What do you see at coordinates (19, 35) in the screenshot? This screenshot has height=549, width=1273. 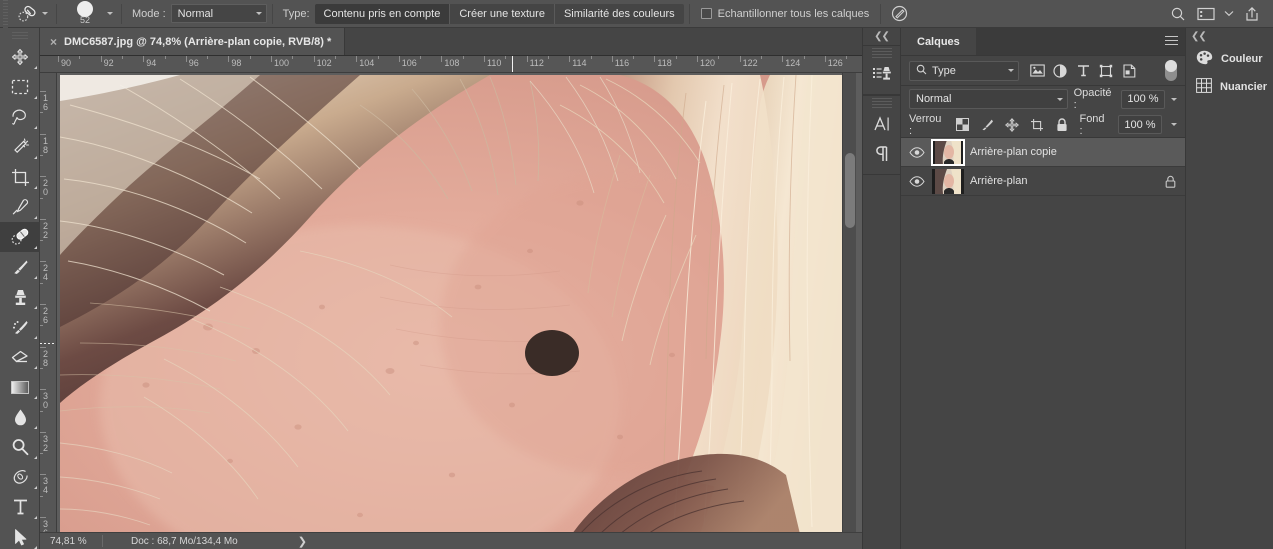 I see `tools-panel-grip` at bounding box center [19, 35].